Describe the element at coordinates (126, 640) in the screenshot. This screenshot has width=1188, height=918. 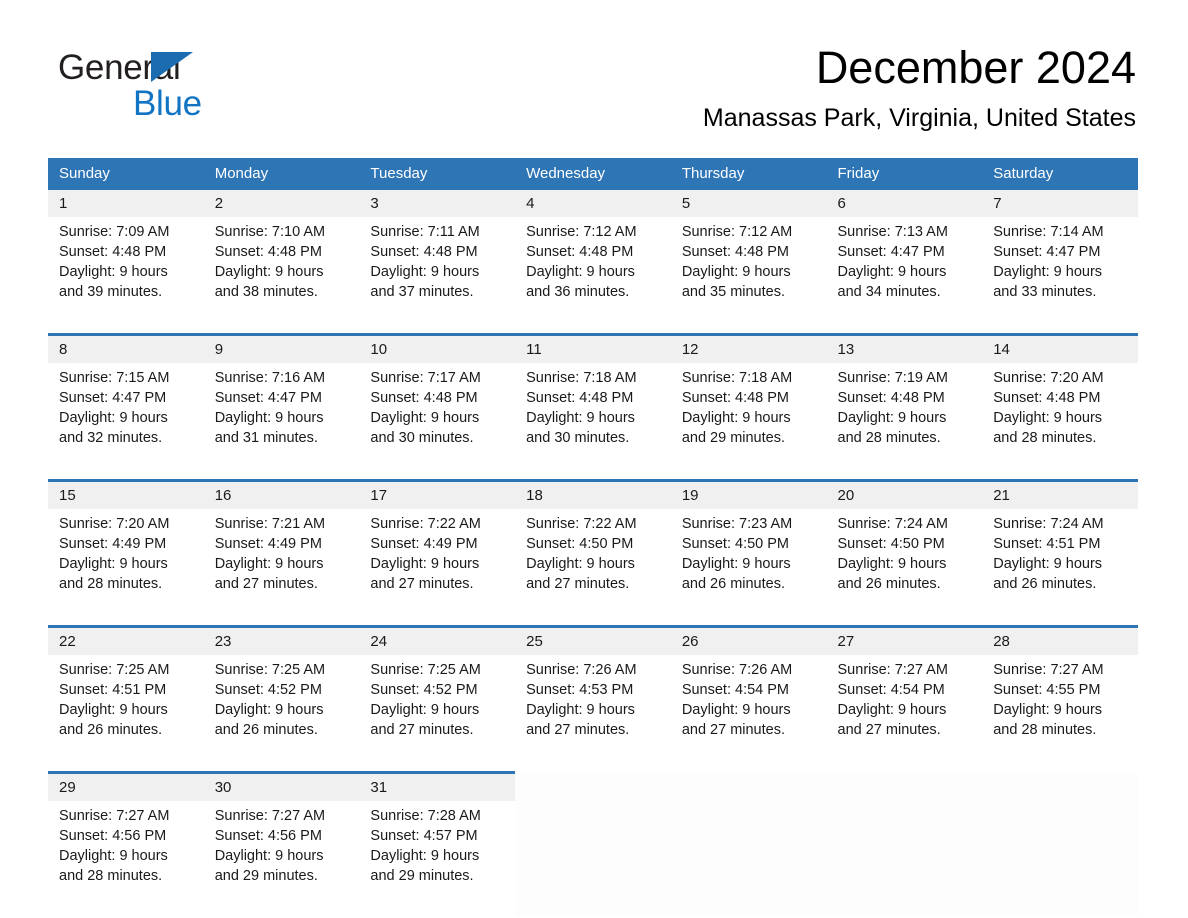
I see `day-number: 22` at that location.